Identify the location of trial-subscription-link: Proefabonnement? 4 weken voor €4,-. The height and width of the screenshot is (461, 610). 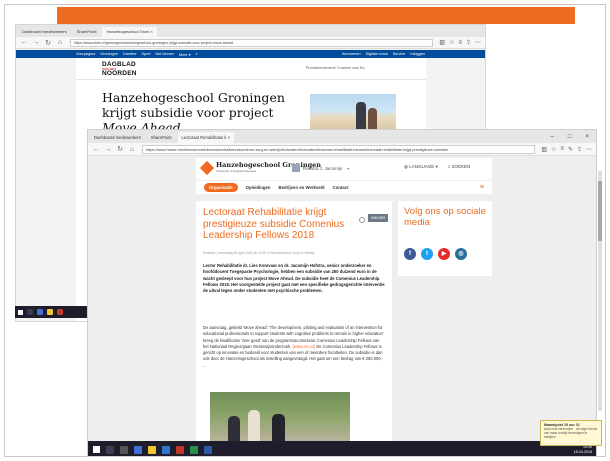
(336, 68).